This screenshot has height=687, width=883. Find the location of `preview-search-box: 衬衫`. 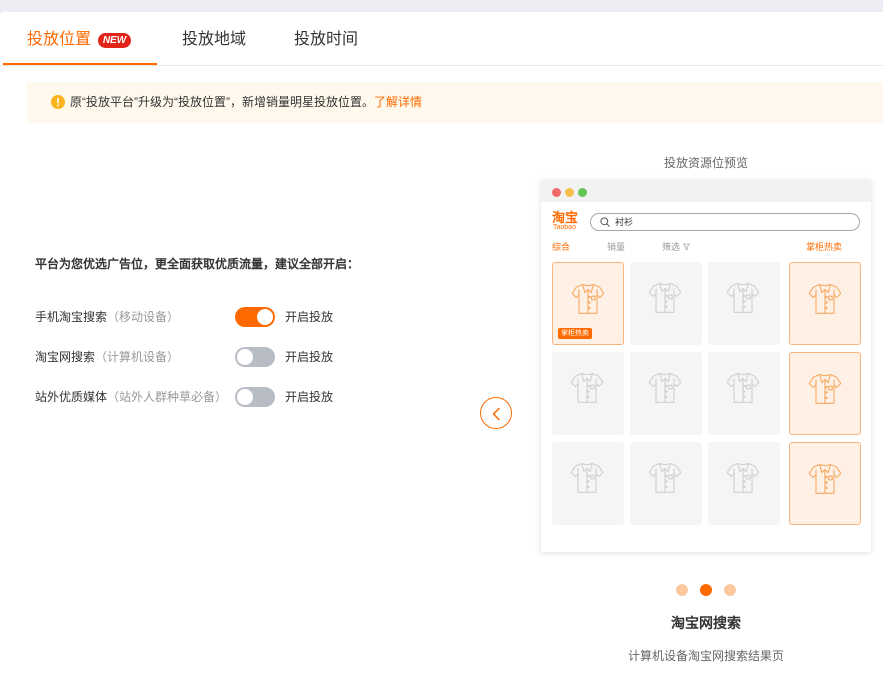

preview-search-box: 衬衫 is located at coordinates (725, 222).